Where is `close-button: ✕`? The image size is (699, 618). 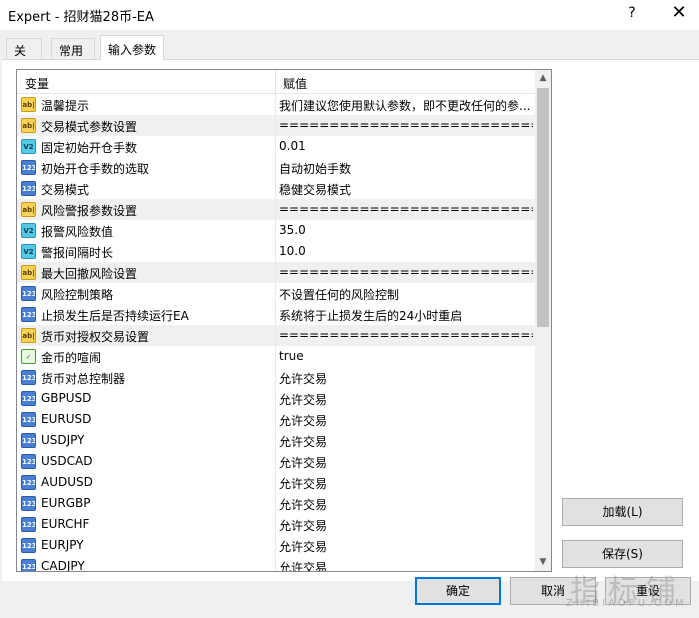
close-button: ✕ is located at coordinates (679, 13).